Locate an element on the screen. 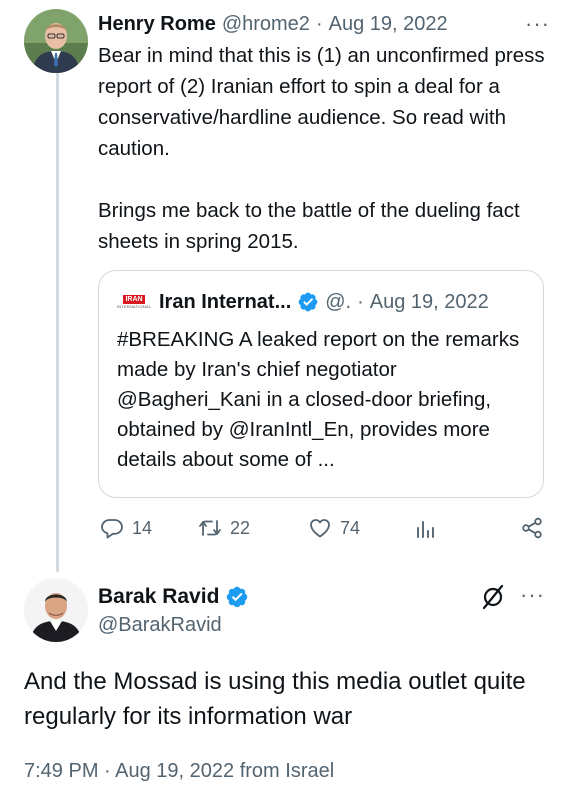 The width and height of the screenshot is (570, 800). thread-connector-line is located at coordinates (57, 322).